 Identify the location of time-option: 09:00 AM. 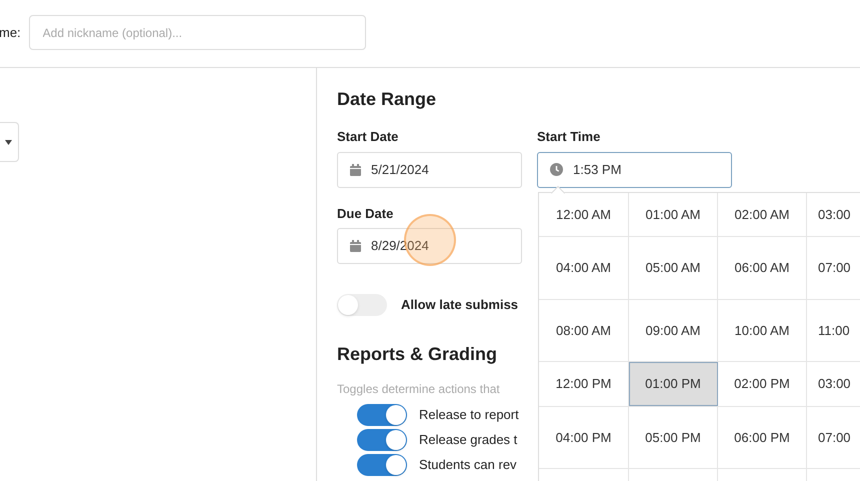
(673, 330).